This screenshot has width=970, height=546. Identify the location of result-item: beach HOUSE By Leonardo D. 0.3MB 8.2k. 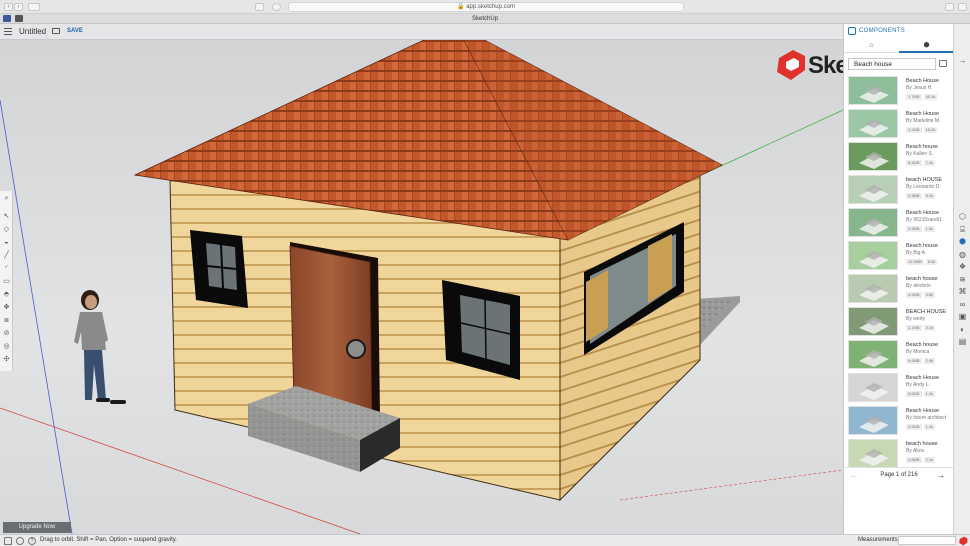
(899, 190).